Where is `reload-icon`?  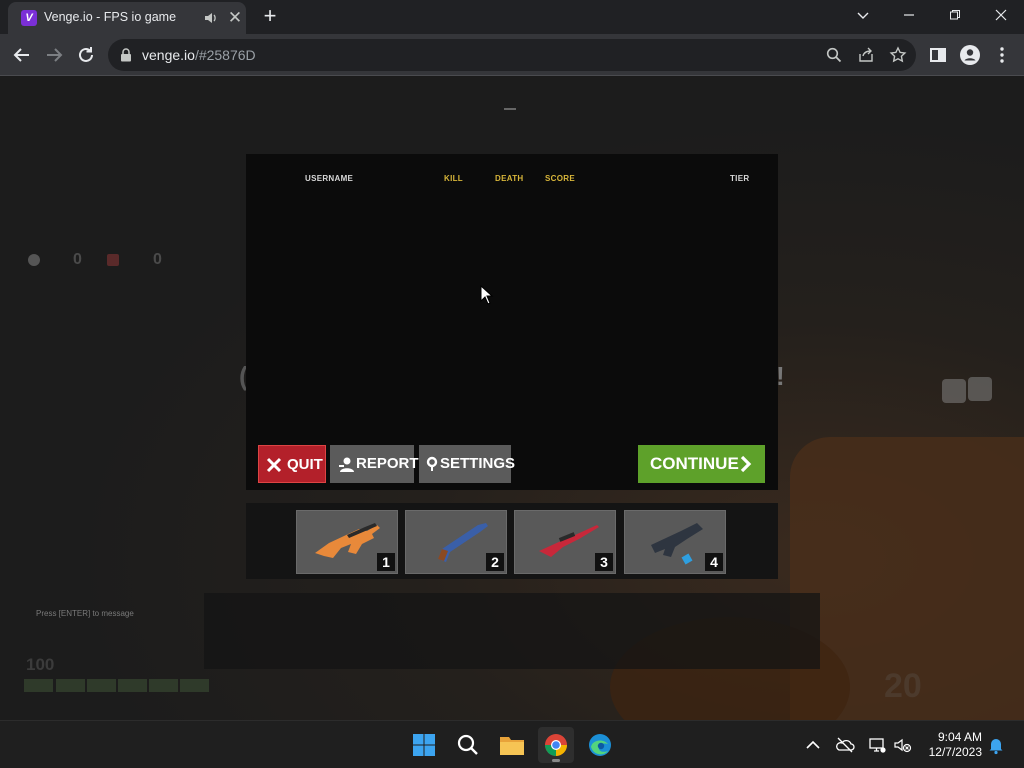 reload-icon is located at coordinates (86, 55).